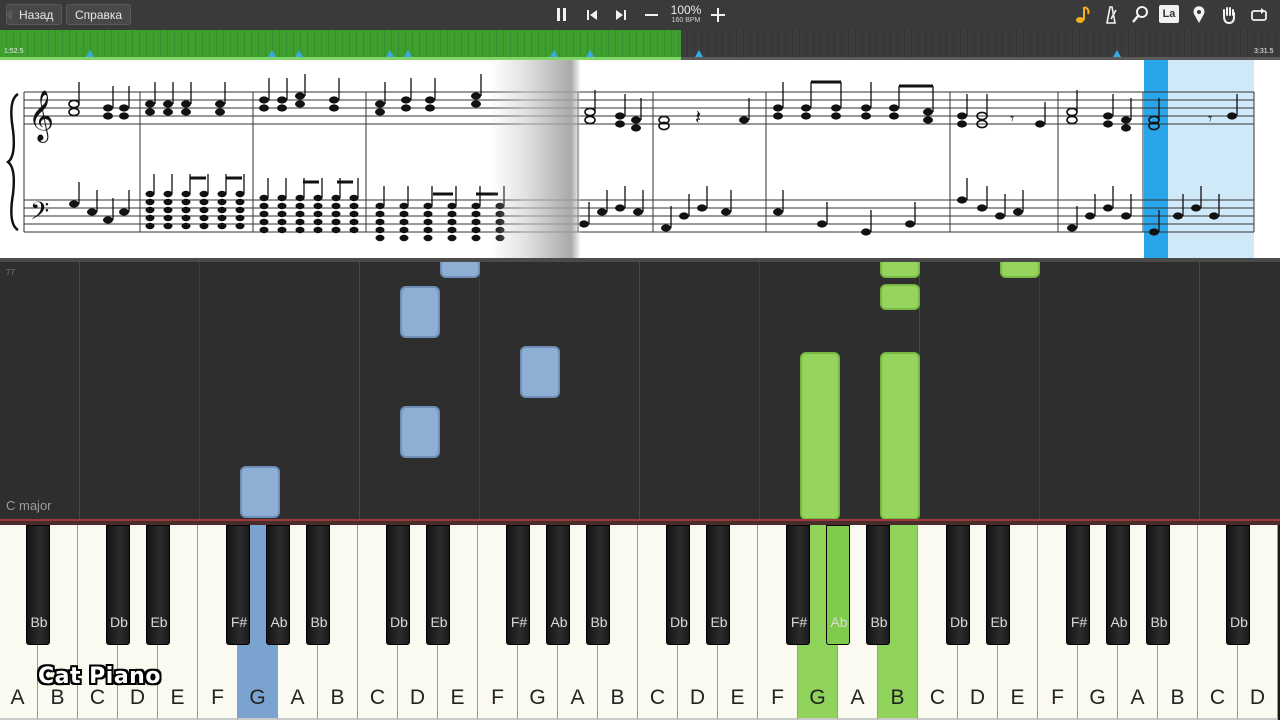 Image resolution: width=1280 pixels, height=720 pixels. Describe the element at coordinates (640, 45) in the screenshot. I see `song-timeline: 1:52.5 3:31.5` at that location.